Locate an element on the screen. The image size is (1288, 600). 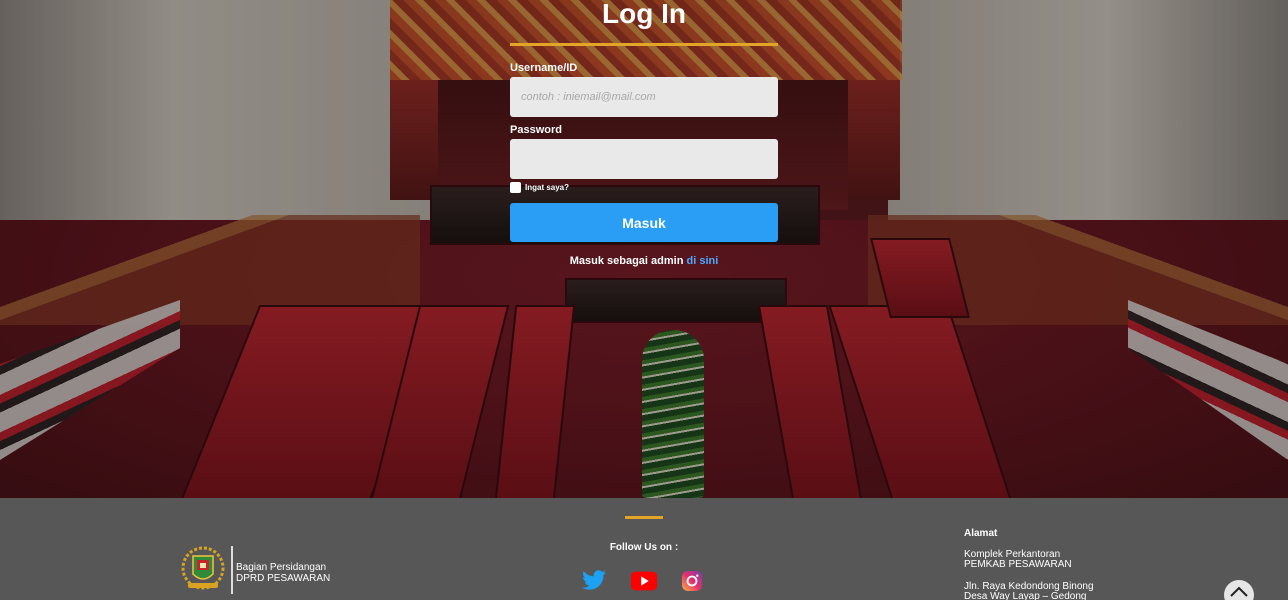
remember-label: Ingat saya? is located at coordinates (547, 187).